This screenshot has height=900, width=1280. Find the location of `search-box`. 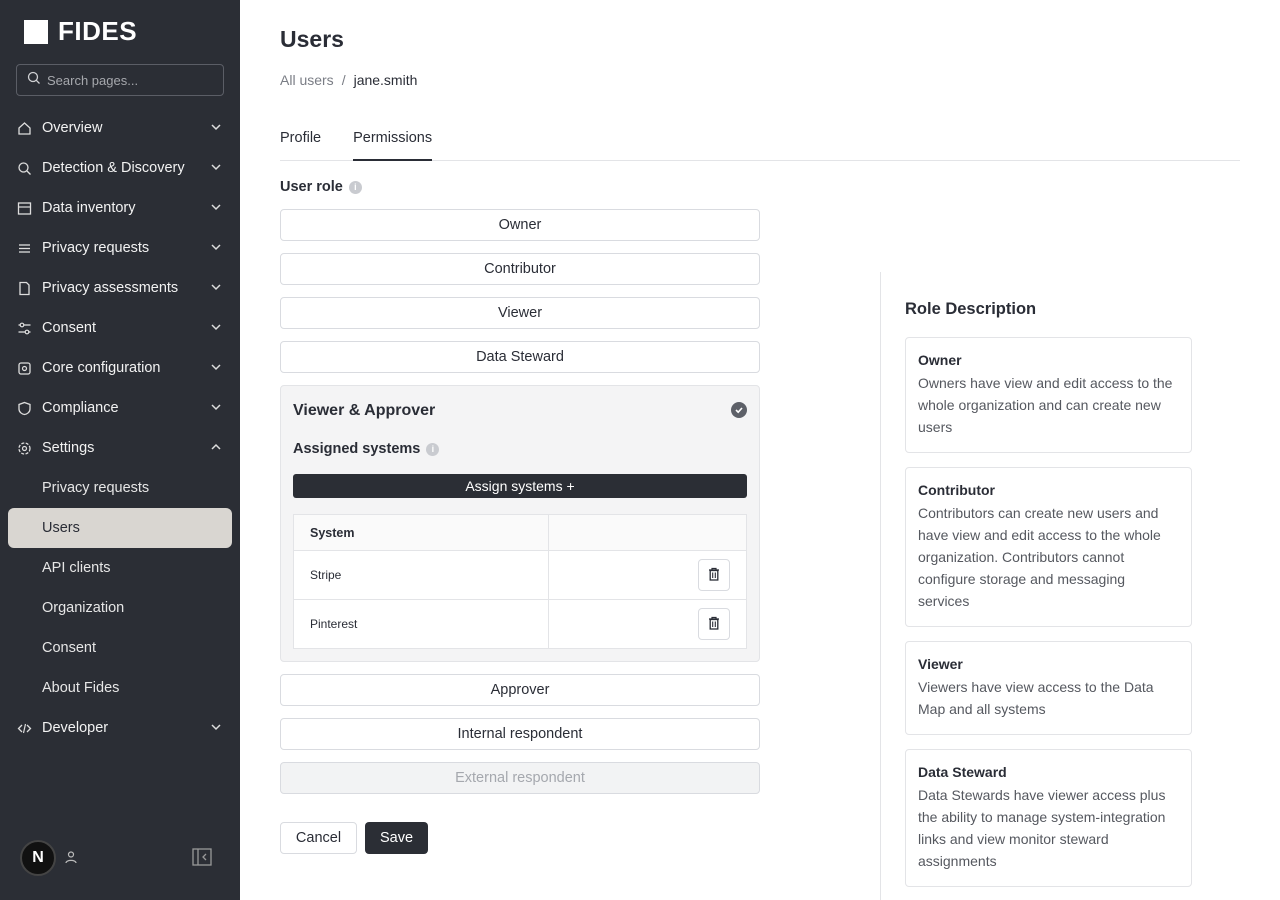

search-box is located at coordinates (120, 80).